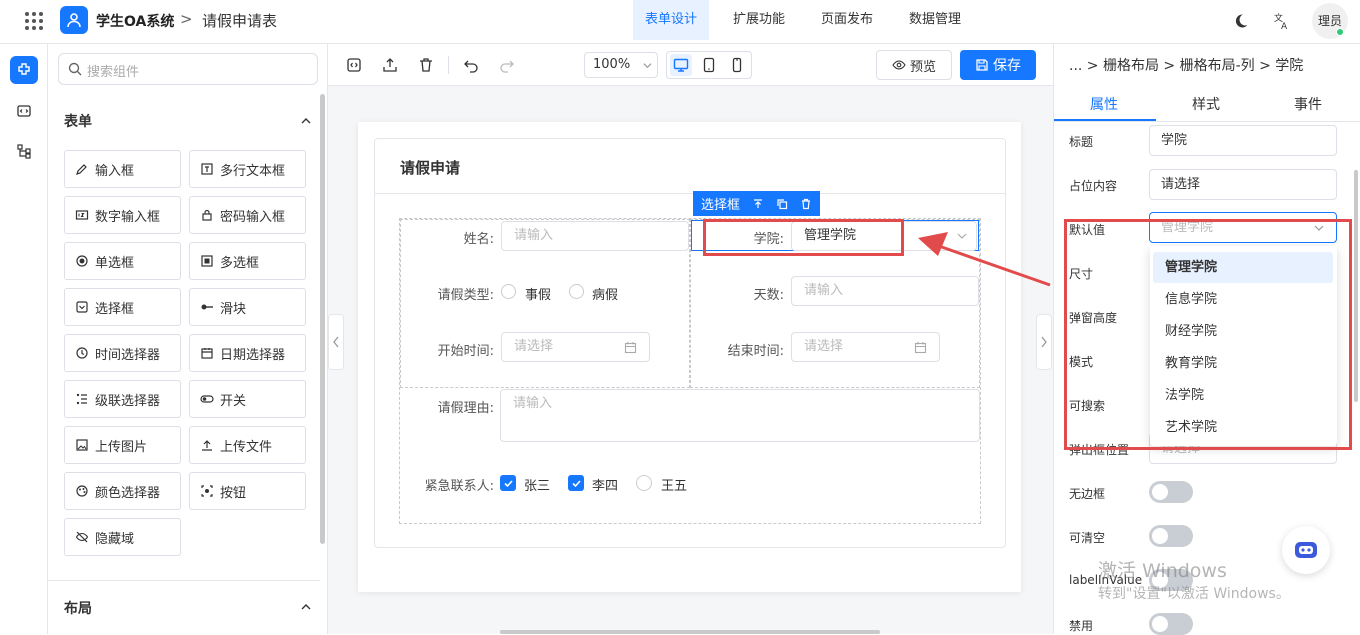 This screenshot has height=635, width=1360. What do you see at coordinates (78, 122) in the screenshot?
I see `form-section-title: 表单` at bounding box center [78, 122].